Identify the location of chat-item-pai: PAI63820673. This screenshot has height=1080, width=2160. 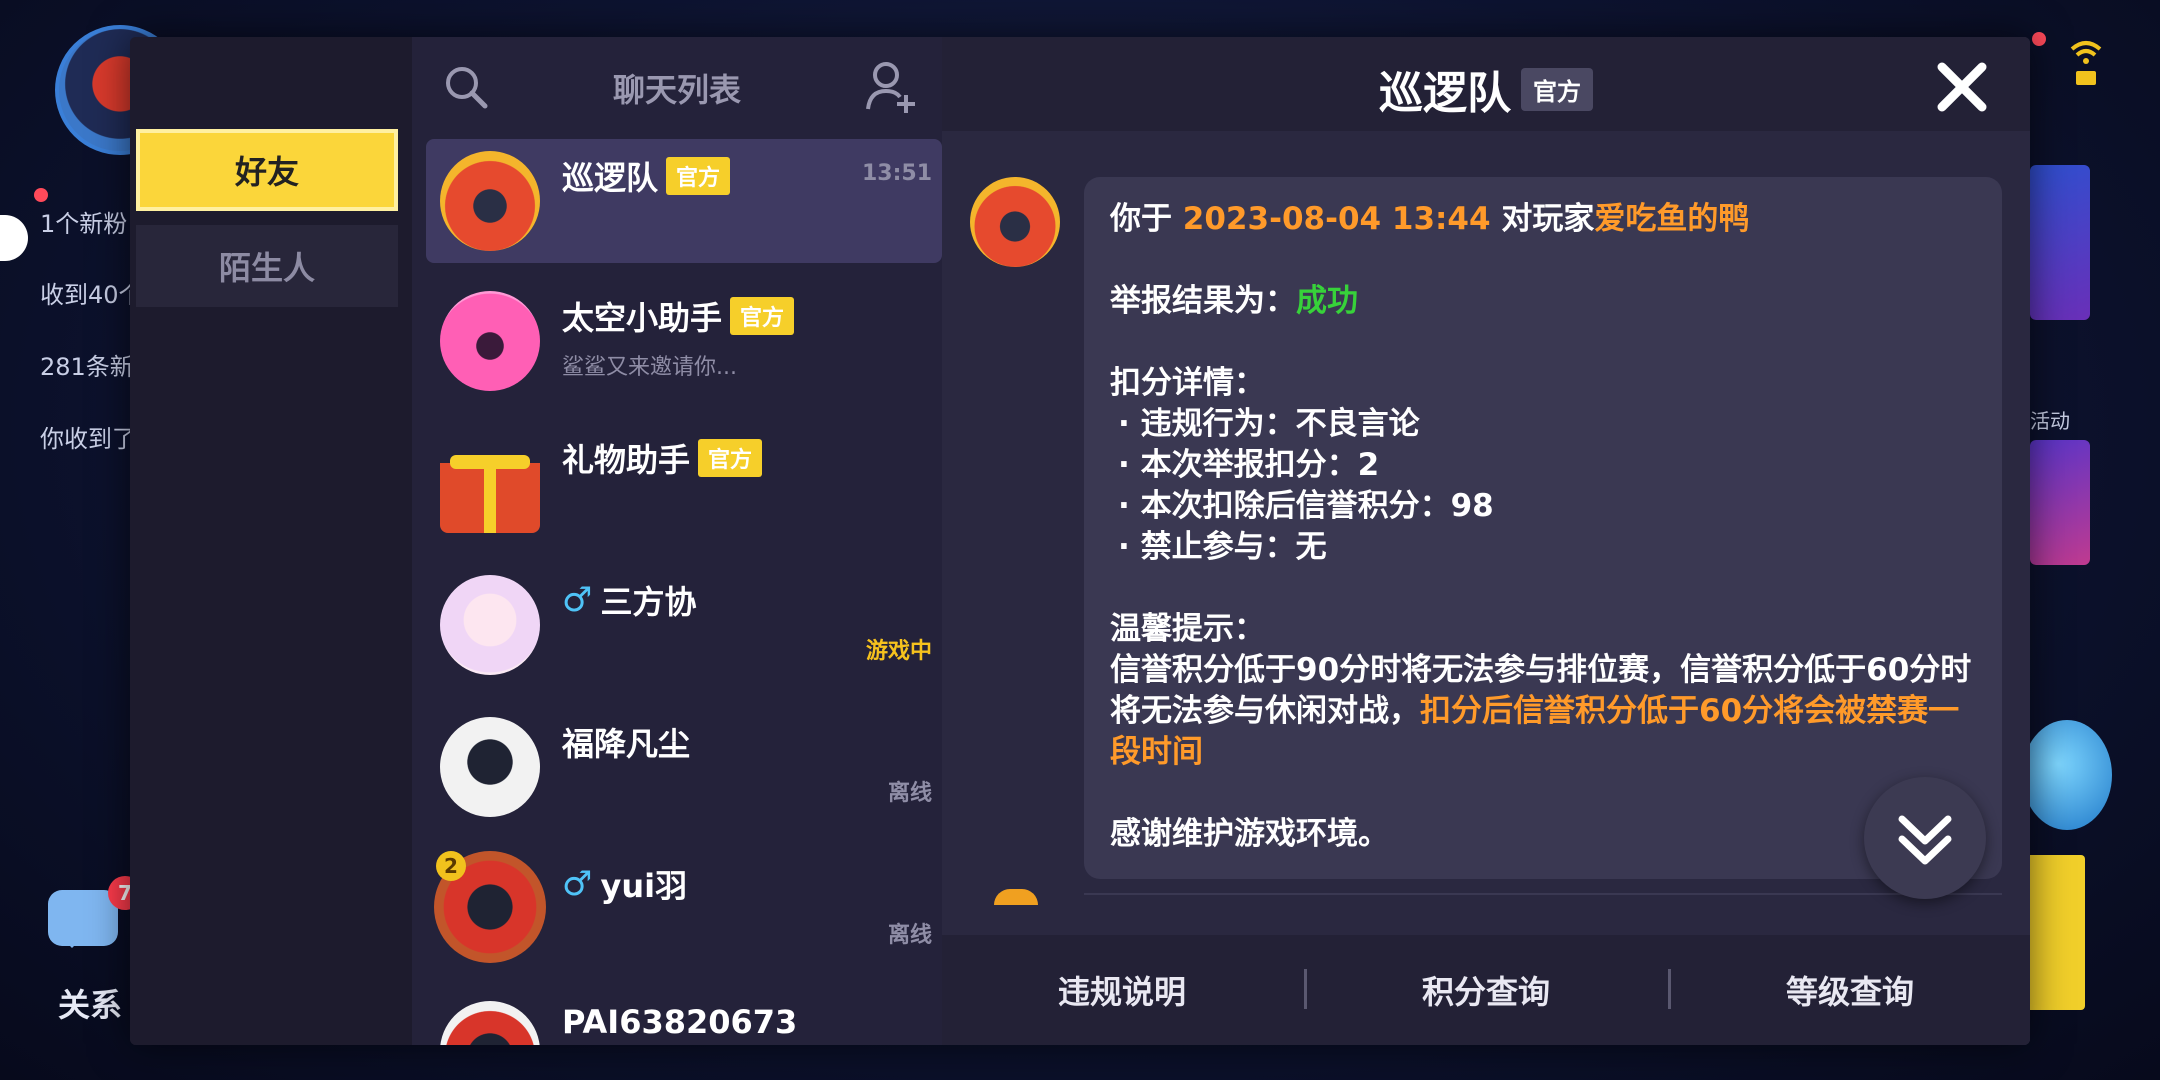
(684, 1017).